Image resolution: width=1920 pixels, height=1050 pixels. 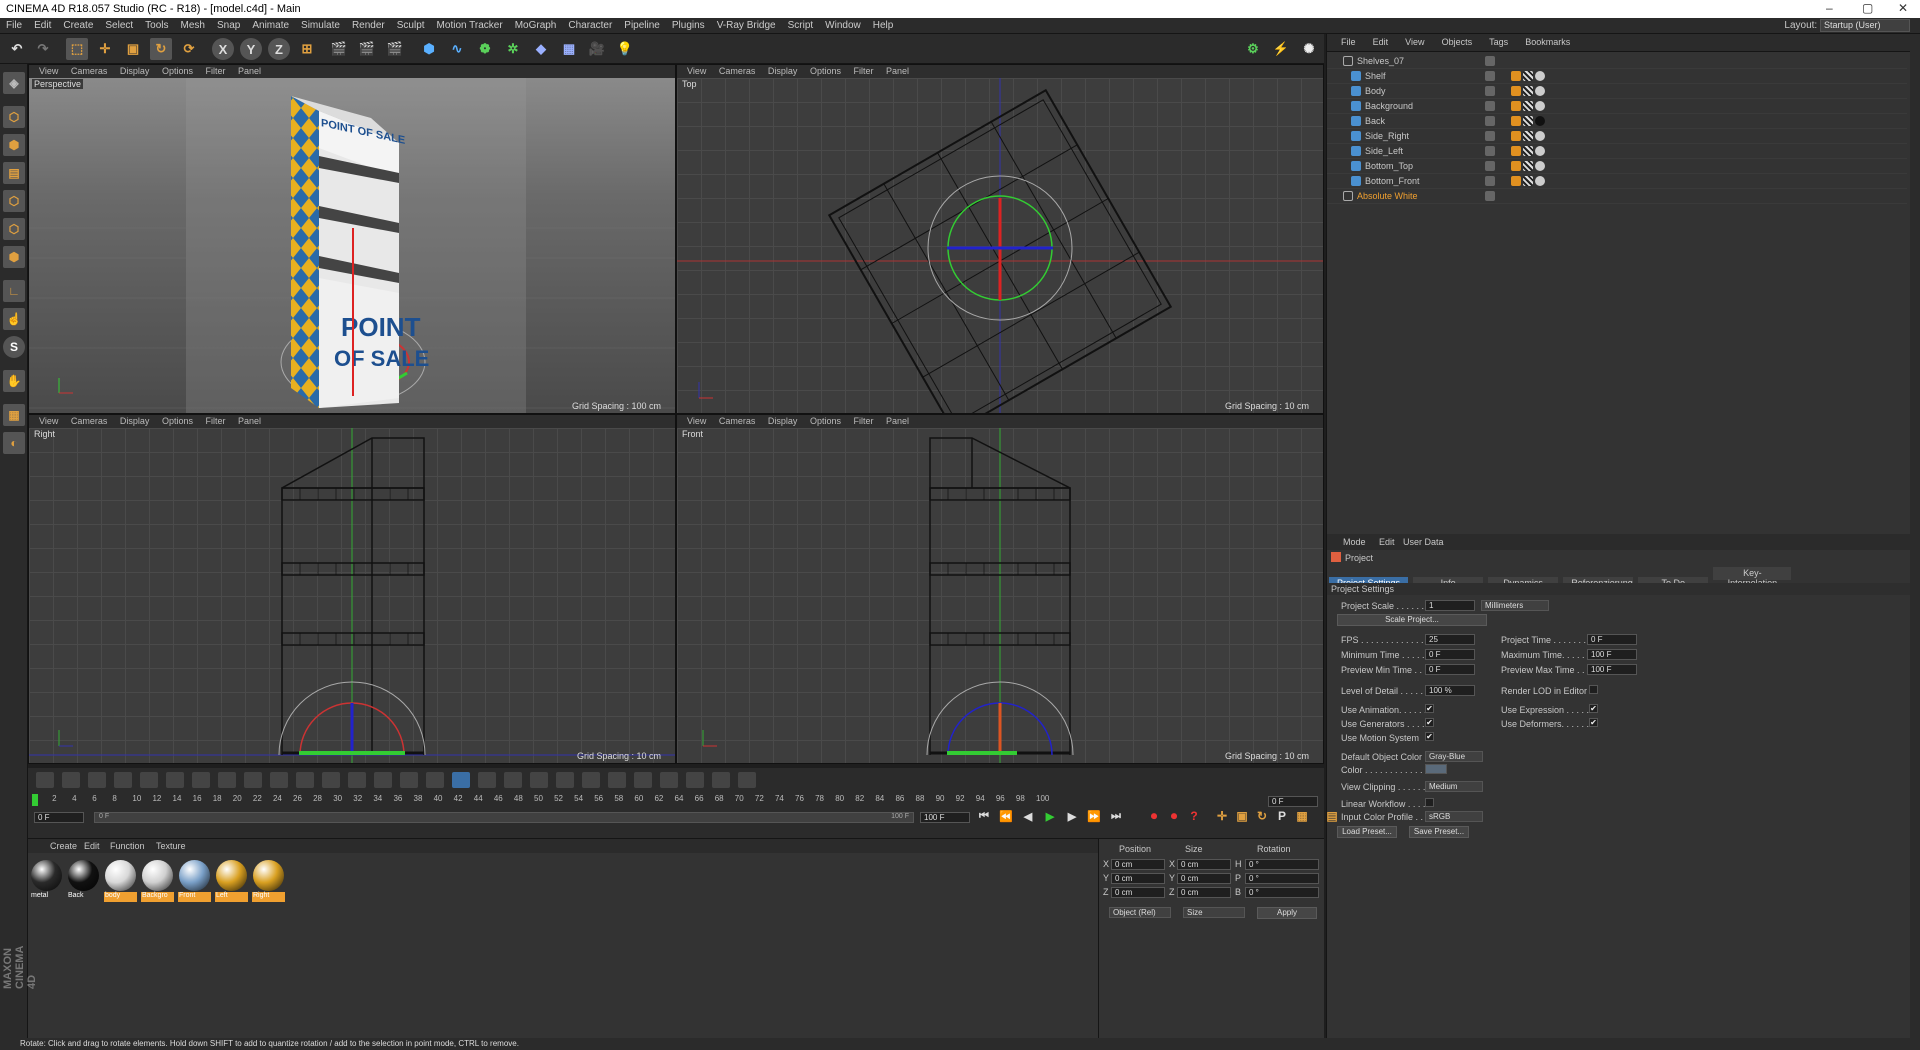 What do you see at coordinates (1498, 40) in the screenshot?
I see `om-menu-tags: Tags` at bounding box center [1498, 40].